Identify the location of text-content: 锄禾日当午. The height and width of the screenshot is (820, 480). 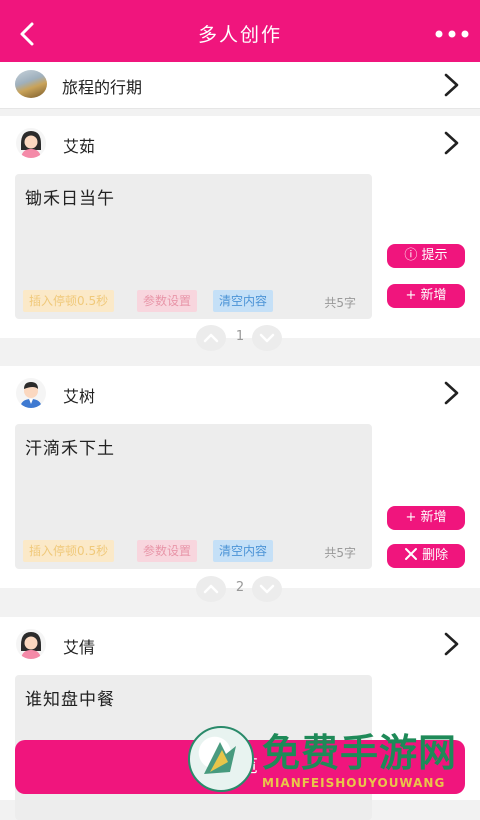
(70, 199).